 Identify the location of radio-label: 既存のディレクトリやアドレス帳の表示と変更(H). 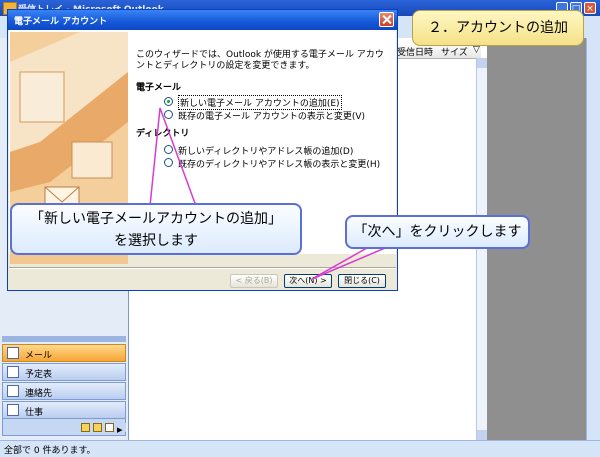
(279, 165).